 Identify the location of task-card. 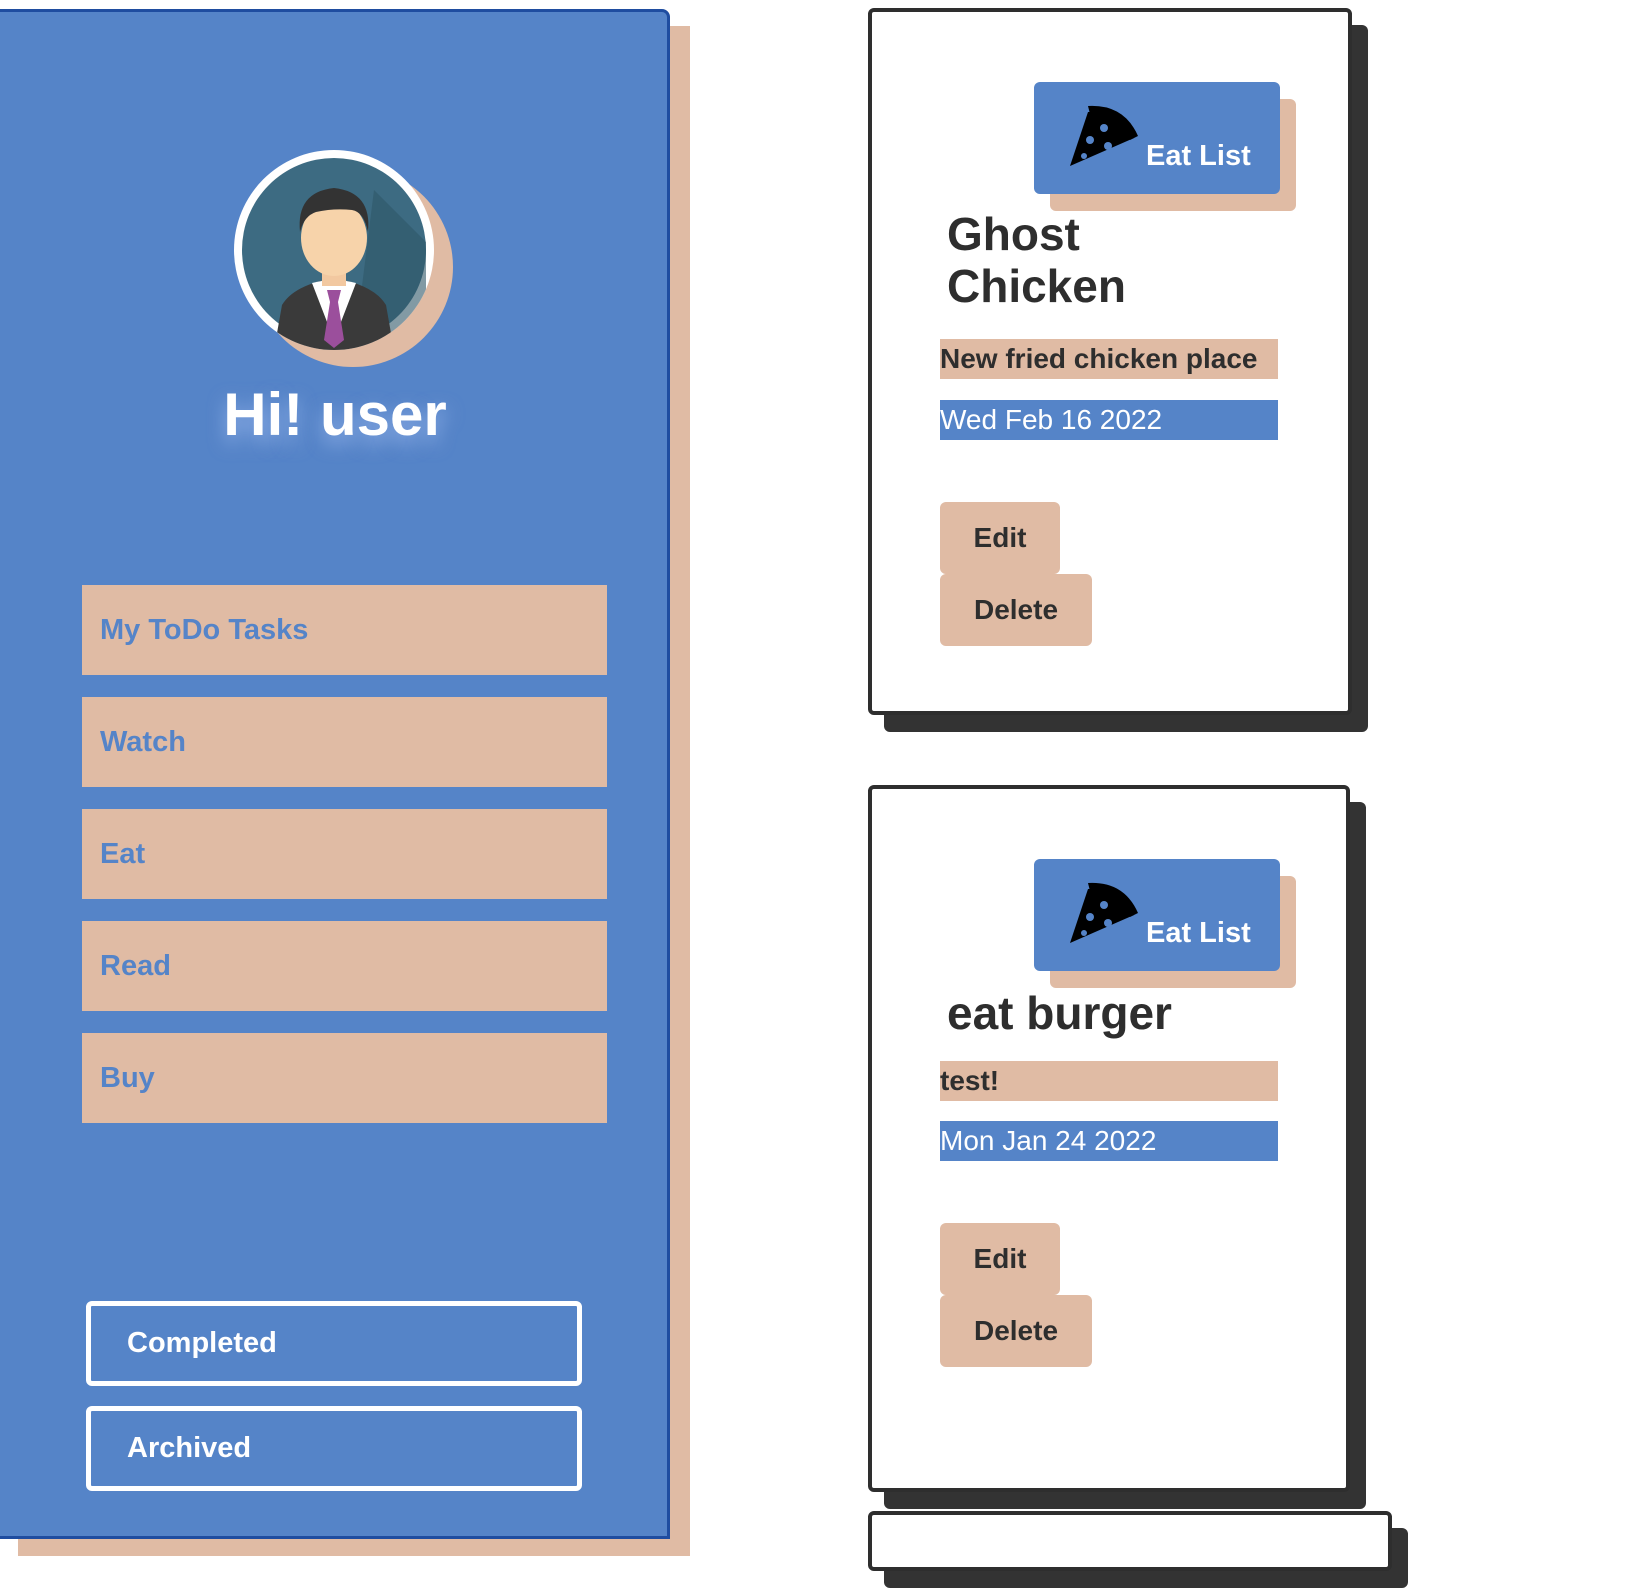
(1130, 1541).